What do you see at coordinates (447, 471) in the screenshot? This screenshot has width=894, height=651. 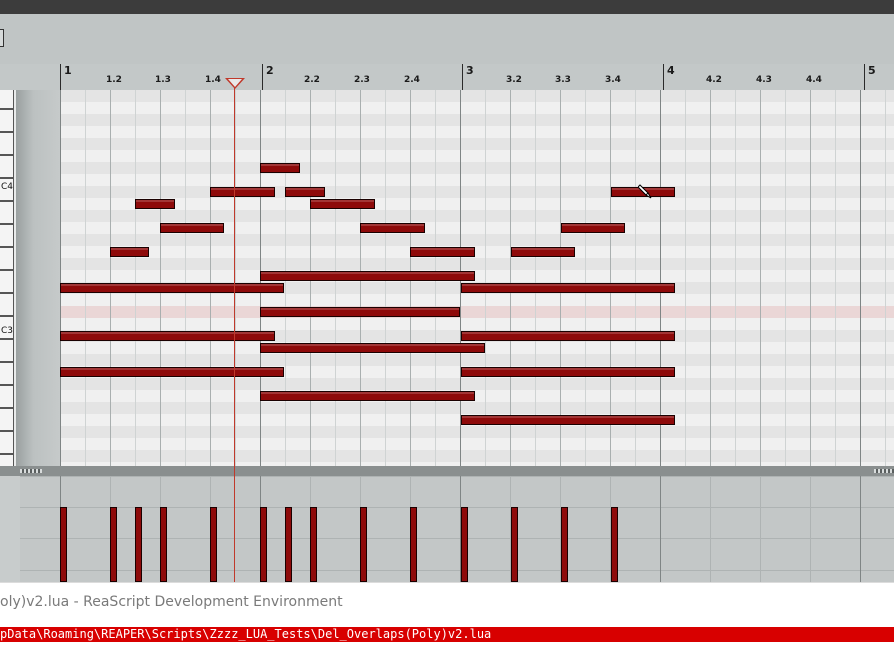 I see `lane-splitter` at bounding box center [447, 471].